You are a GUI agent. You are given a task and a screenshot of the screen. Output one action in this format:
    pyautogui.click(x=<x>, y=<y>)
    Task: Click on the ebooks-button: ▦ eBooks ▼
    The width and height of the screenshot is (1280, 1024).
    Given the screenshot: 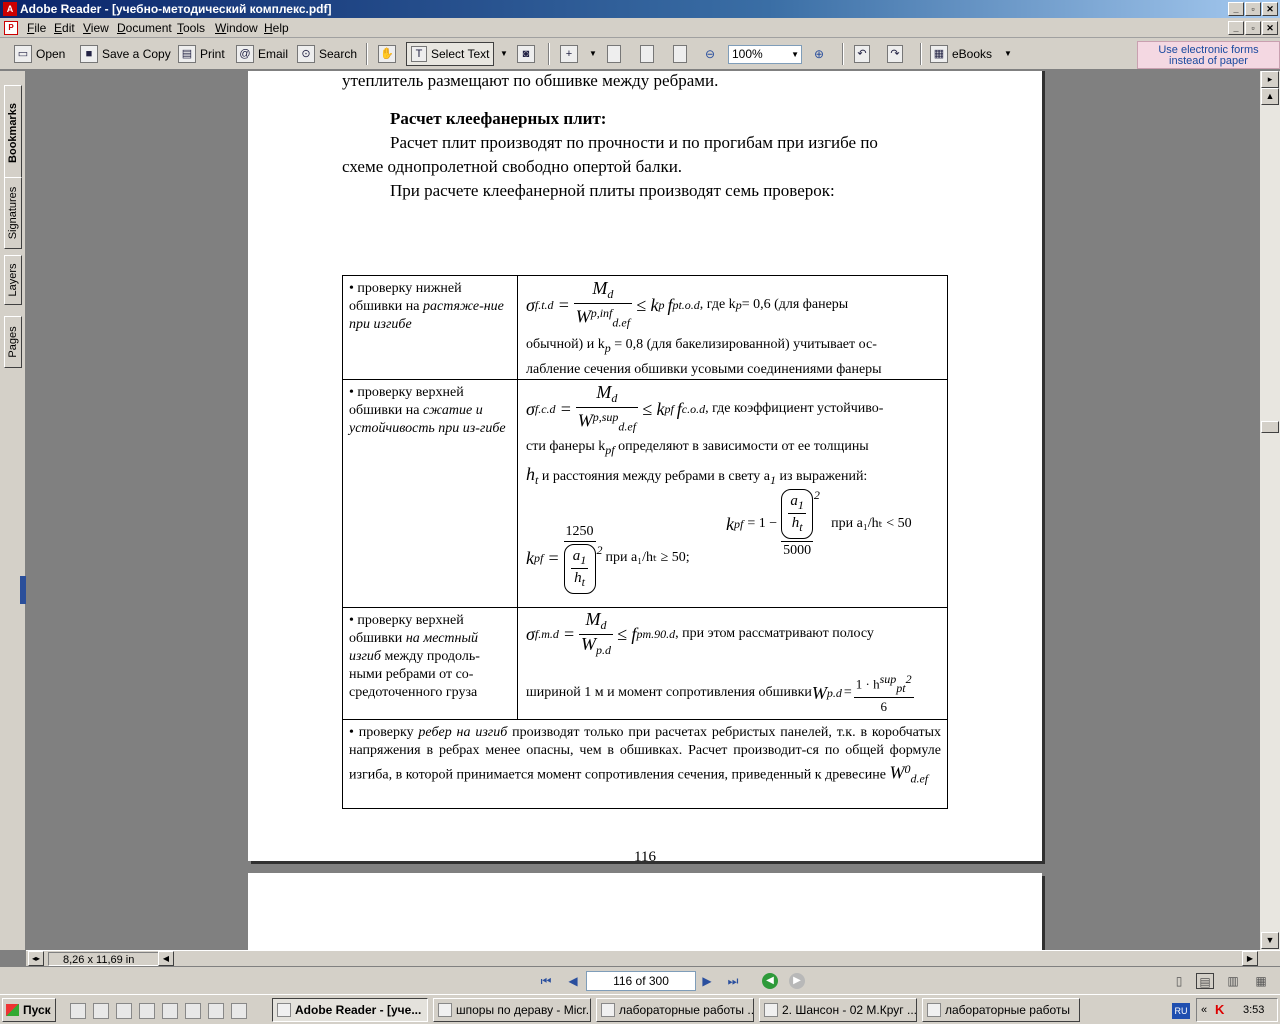 What is the action you would take?
    pyautogui.click(x=971, y=54)
    